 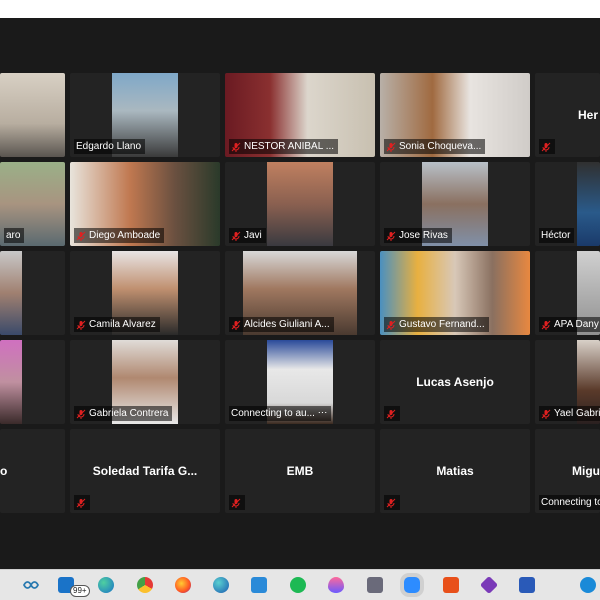 I want to click on visual-studio-icon, so click(x=489, y=585).